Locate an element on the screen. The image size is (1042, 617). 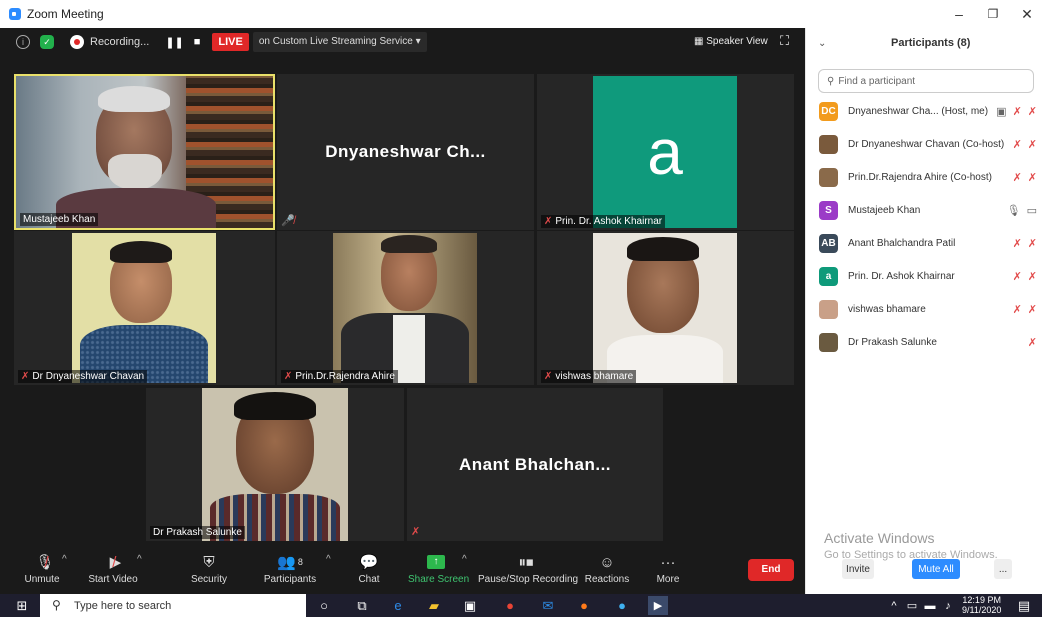
stream-dropdown: on Custom Live Streaming Service ▾ is located at coordinates (339, 42).